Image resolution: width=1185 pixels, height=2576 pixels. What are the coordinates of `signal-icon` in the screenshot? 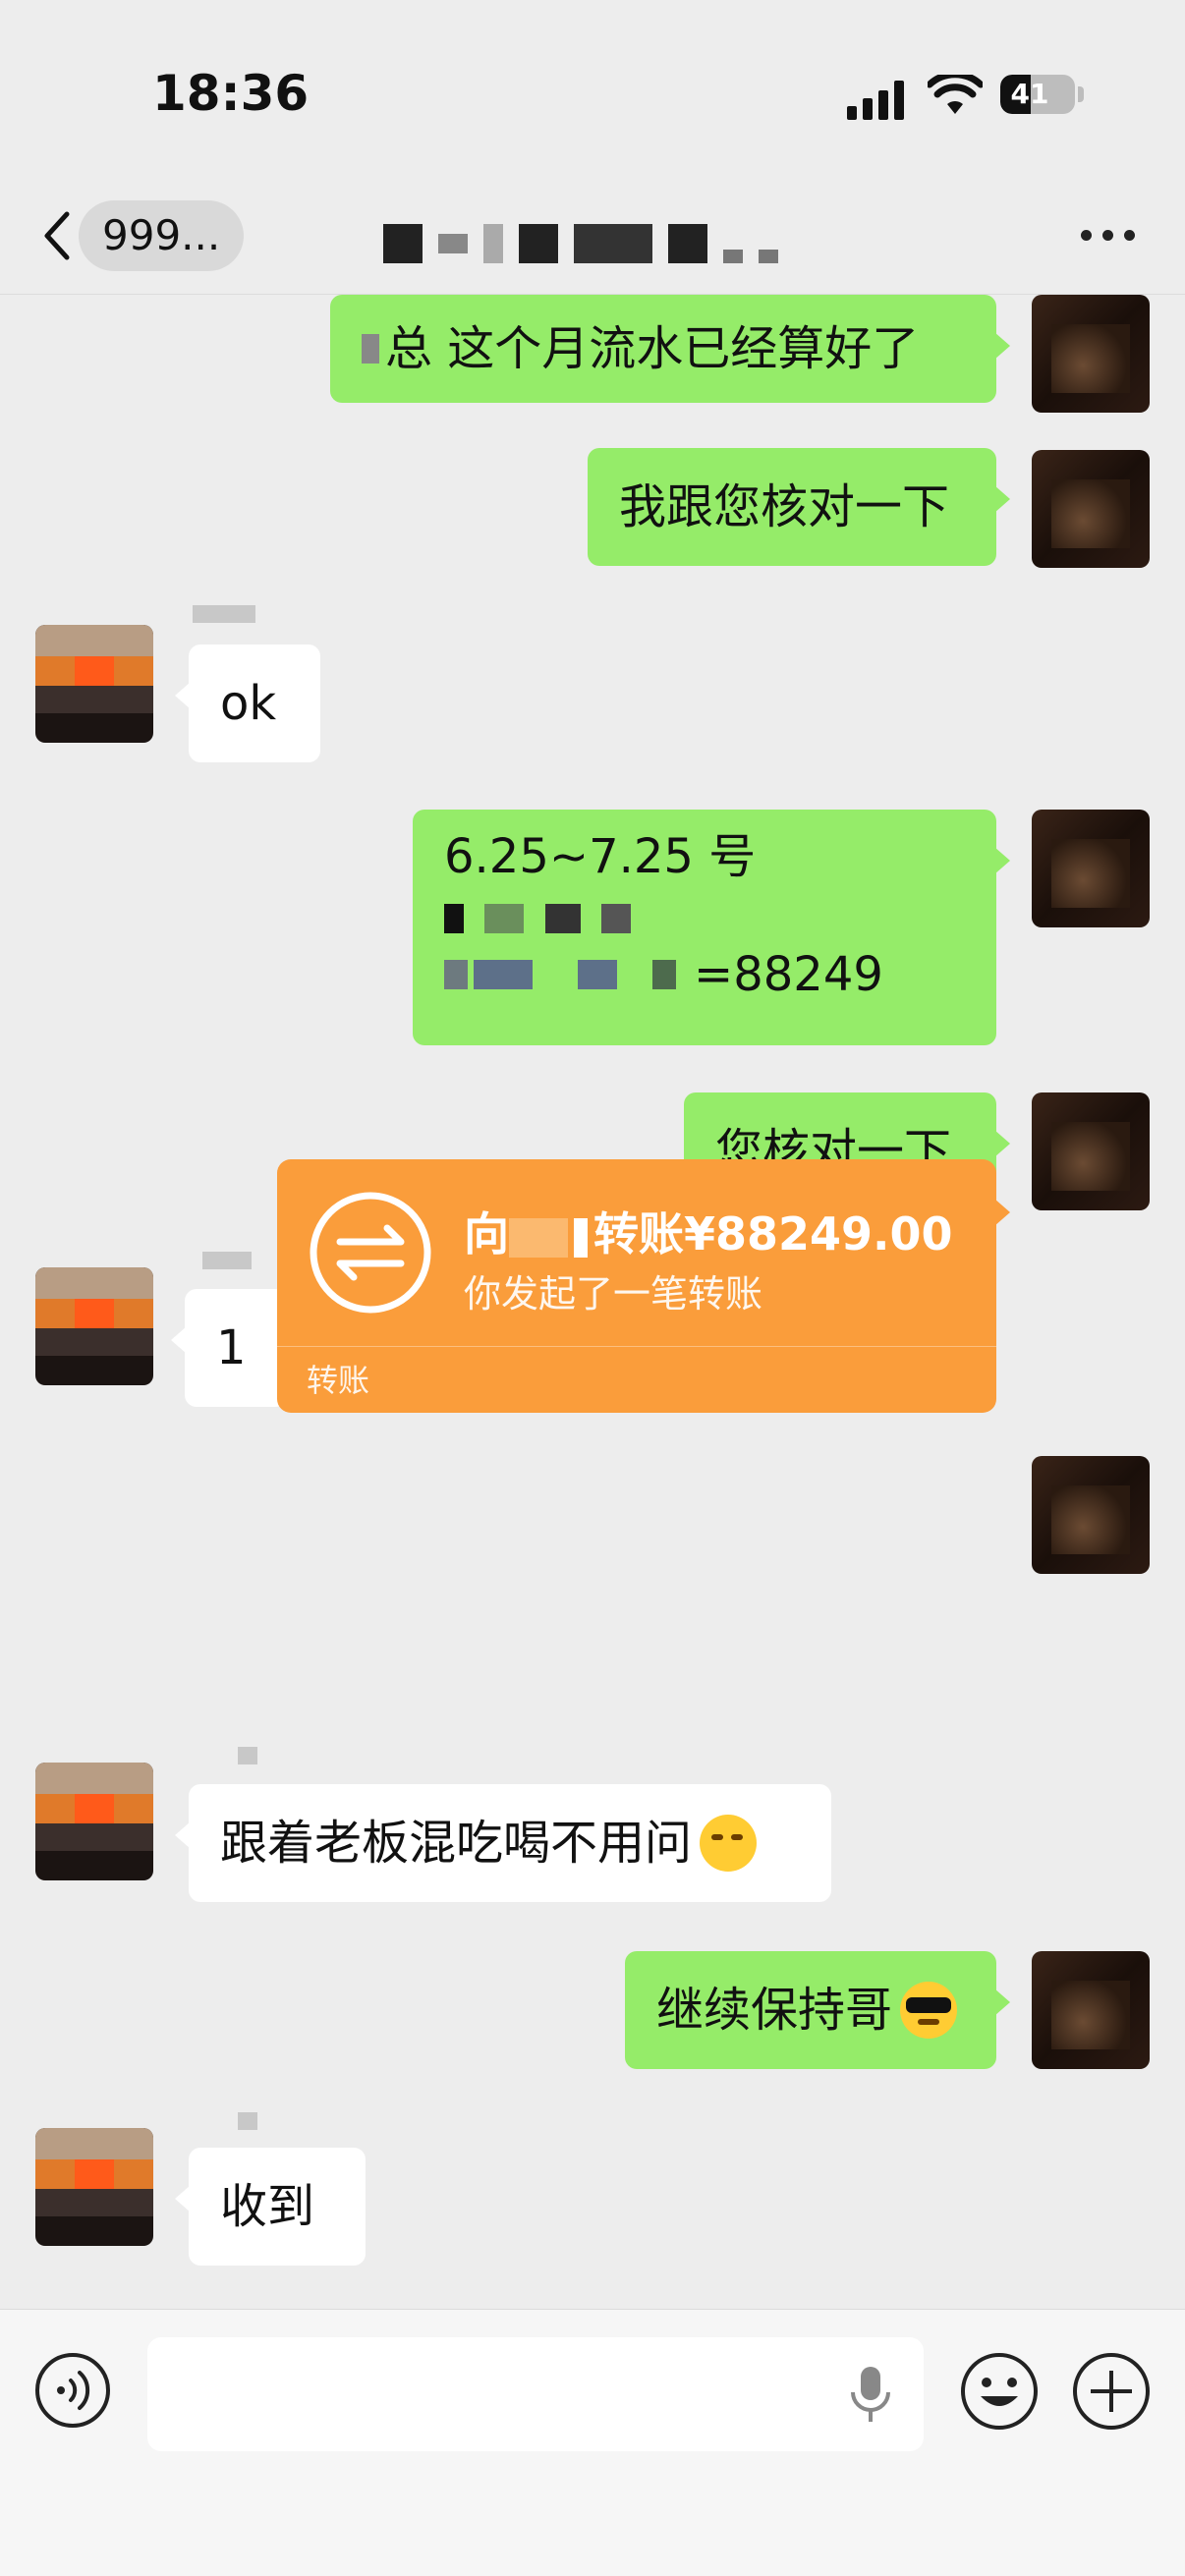 It's located at (876, 100).